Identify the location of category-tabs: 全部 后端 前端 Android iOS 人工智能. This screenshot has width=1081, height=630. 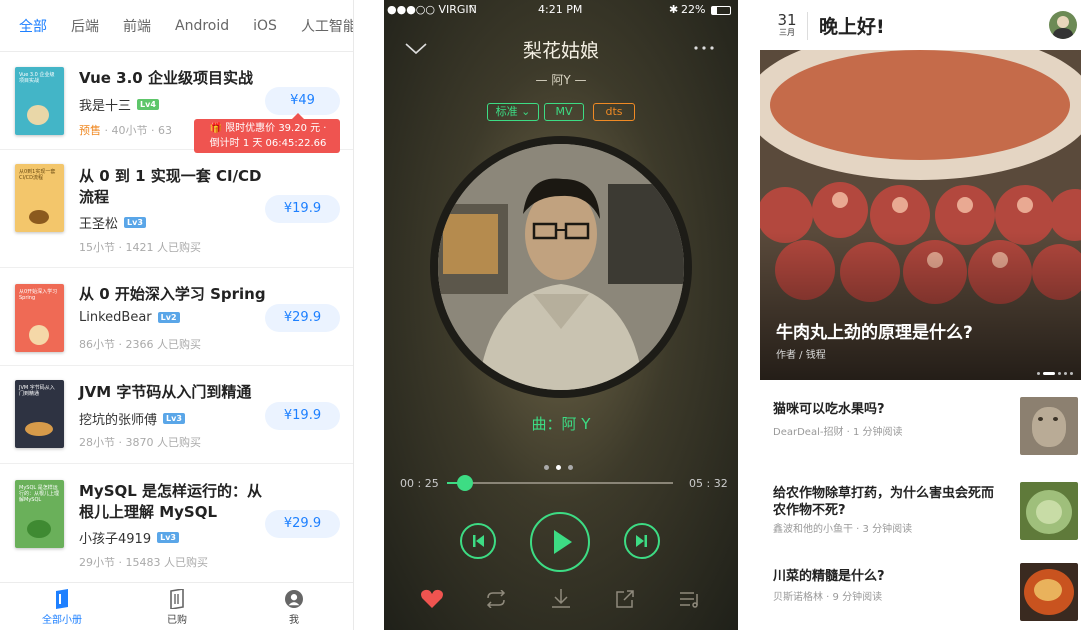
(176, 26).